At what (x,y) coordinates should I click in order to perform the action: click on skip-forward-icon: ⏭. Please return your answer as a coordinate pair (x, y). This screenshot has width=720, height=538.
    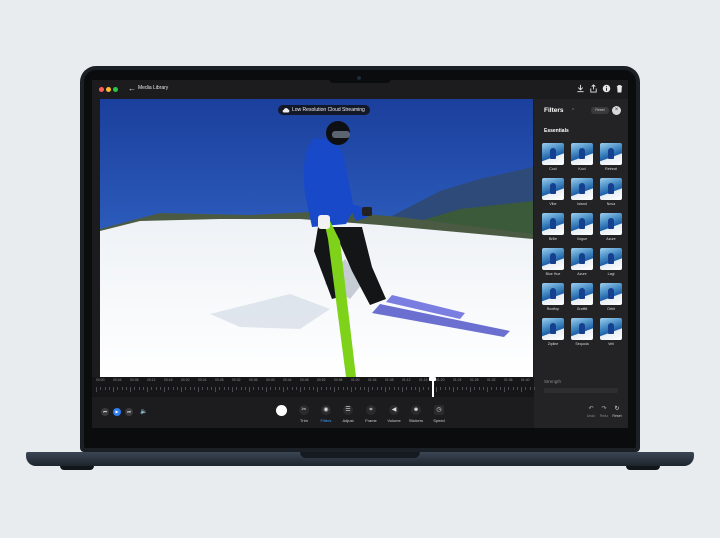
    Looking at the image, I should click on (129, 412).